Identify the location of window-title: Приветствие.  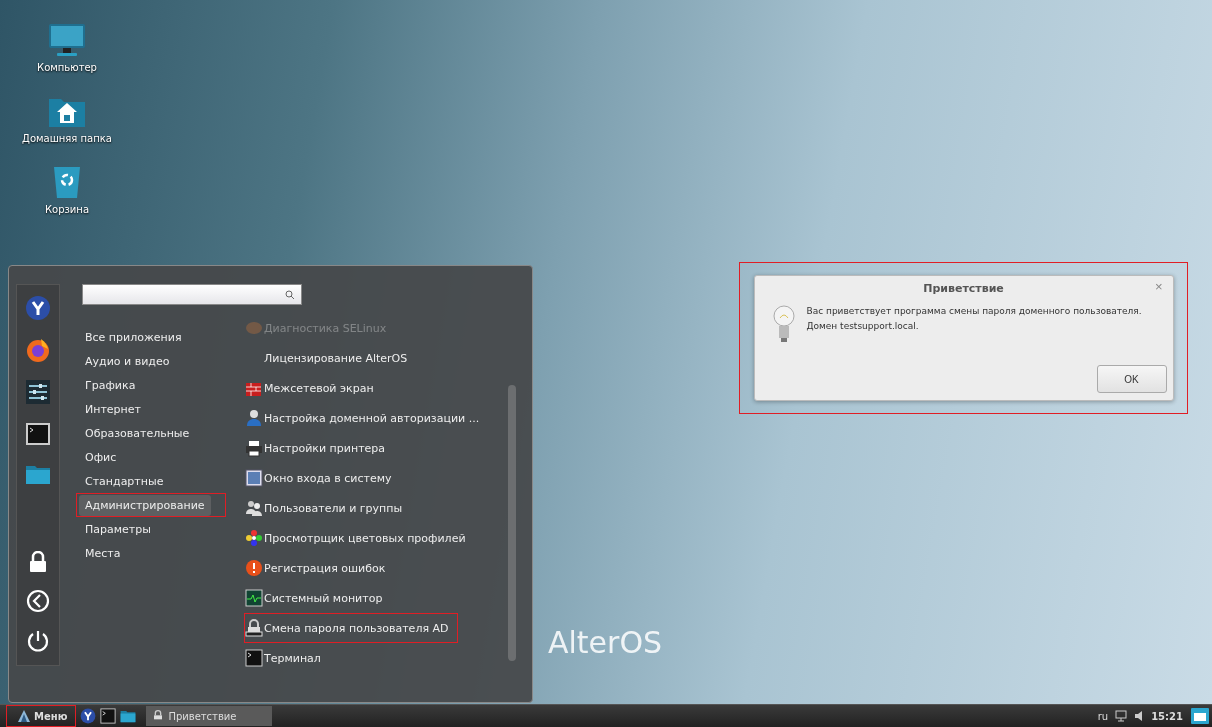
(963, 288).